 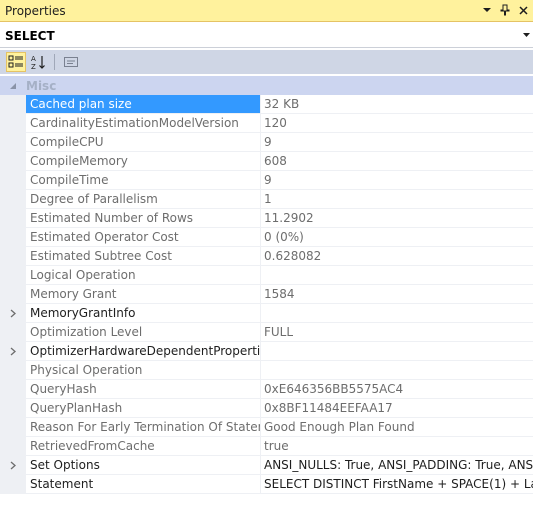 I want to click on property-name: CompileMemory, so click(x=143, y=161).